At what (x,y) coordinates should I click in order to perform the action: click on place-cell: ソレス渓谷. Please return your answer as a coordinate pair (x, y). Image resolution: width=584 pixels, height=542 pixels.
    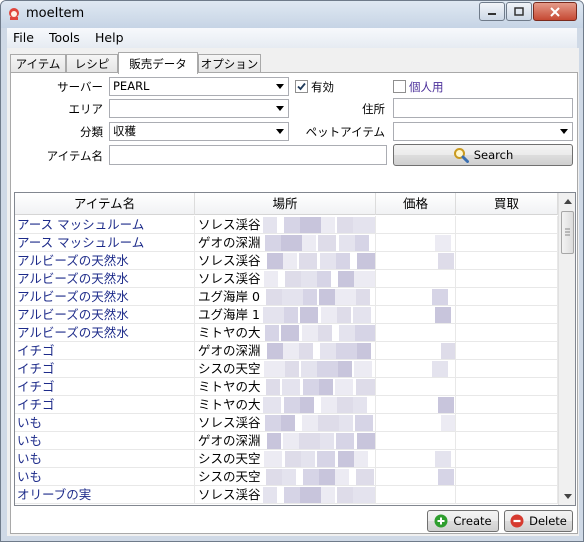
    Looking at the image, I should click on (285, 225).